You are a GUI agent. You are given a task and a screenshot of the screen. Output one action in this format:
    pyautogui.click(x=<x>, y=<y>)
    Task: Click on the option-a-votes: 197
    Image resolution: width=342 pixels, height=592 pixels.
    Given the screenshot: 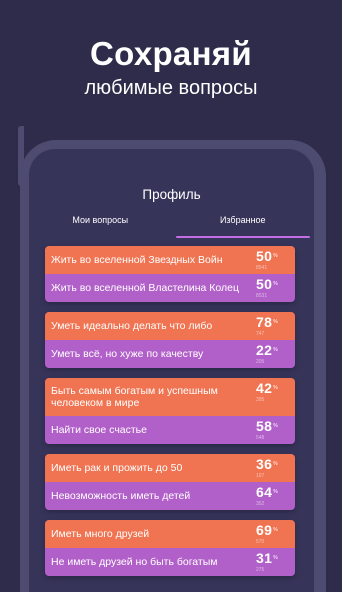 What is the action you would take?
    pyautogui.click(x=260, y=476)
    